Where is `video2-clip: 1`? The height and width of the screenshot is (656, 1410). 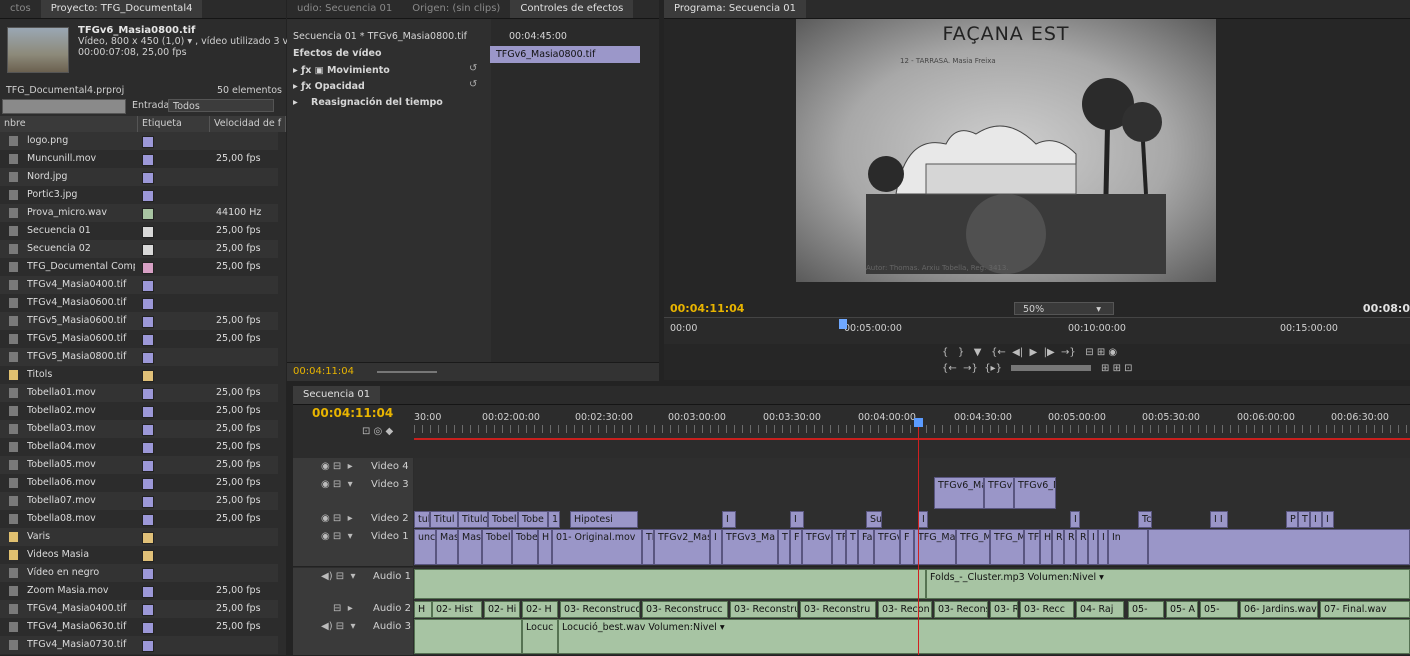 video2-clip: 1 is located at coordinates (554, 519).